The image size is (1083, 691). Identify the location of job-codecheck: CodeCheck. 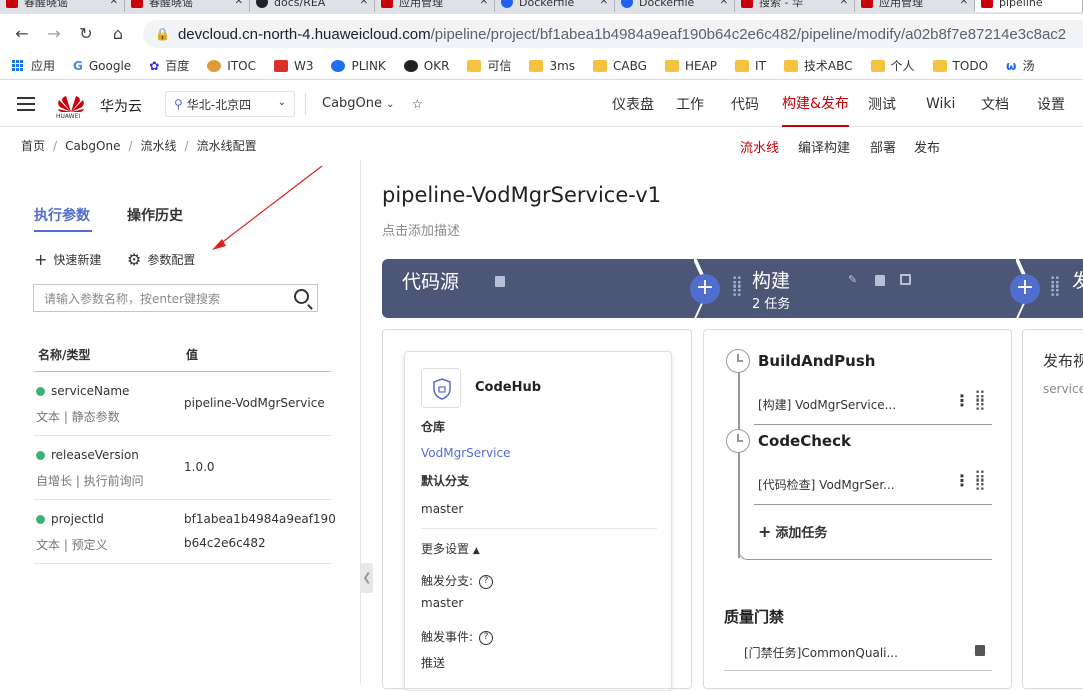
(804, 441).